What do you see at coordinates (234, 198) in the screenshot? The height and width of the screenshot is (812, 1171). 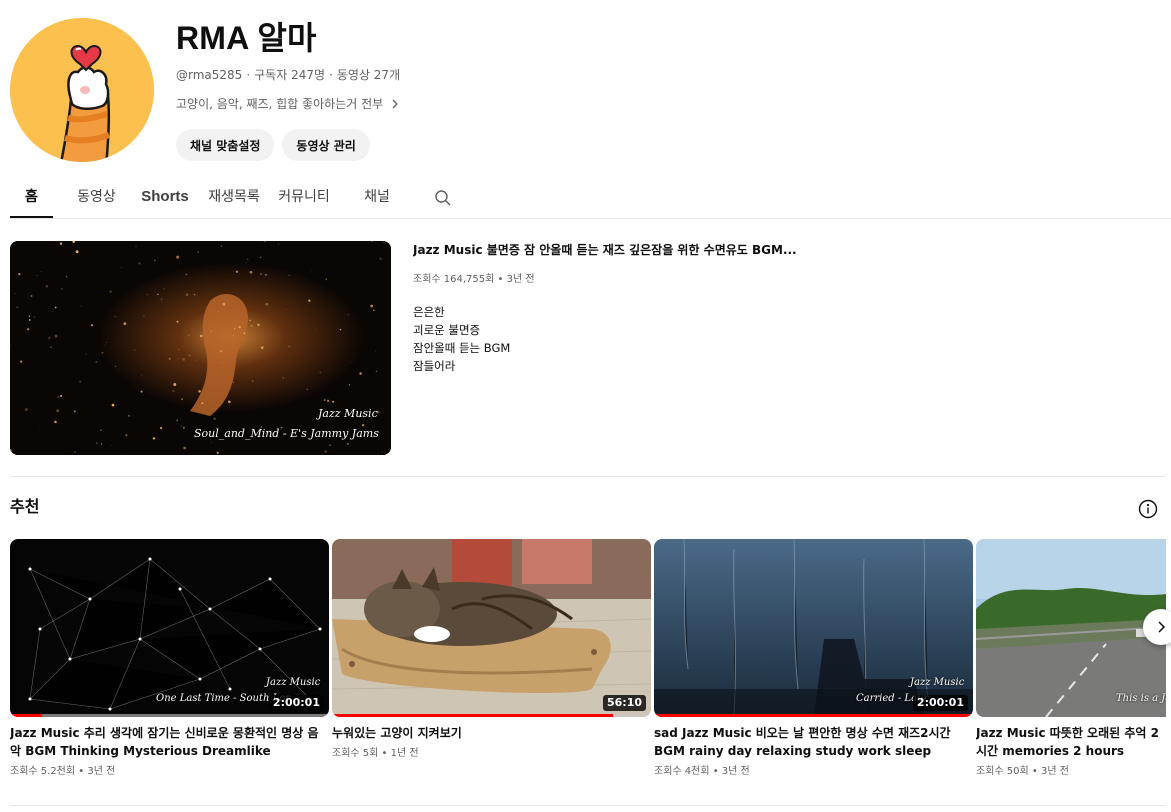 I see `tab-playlists: 재생목록` at bounding box center [234, 198].